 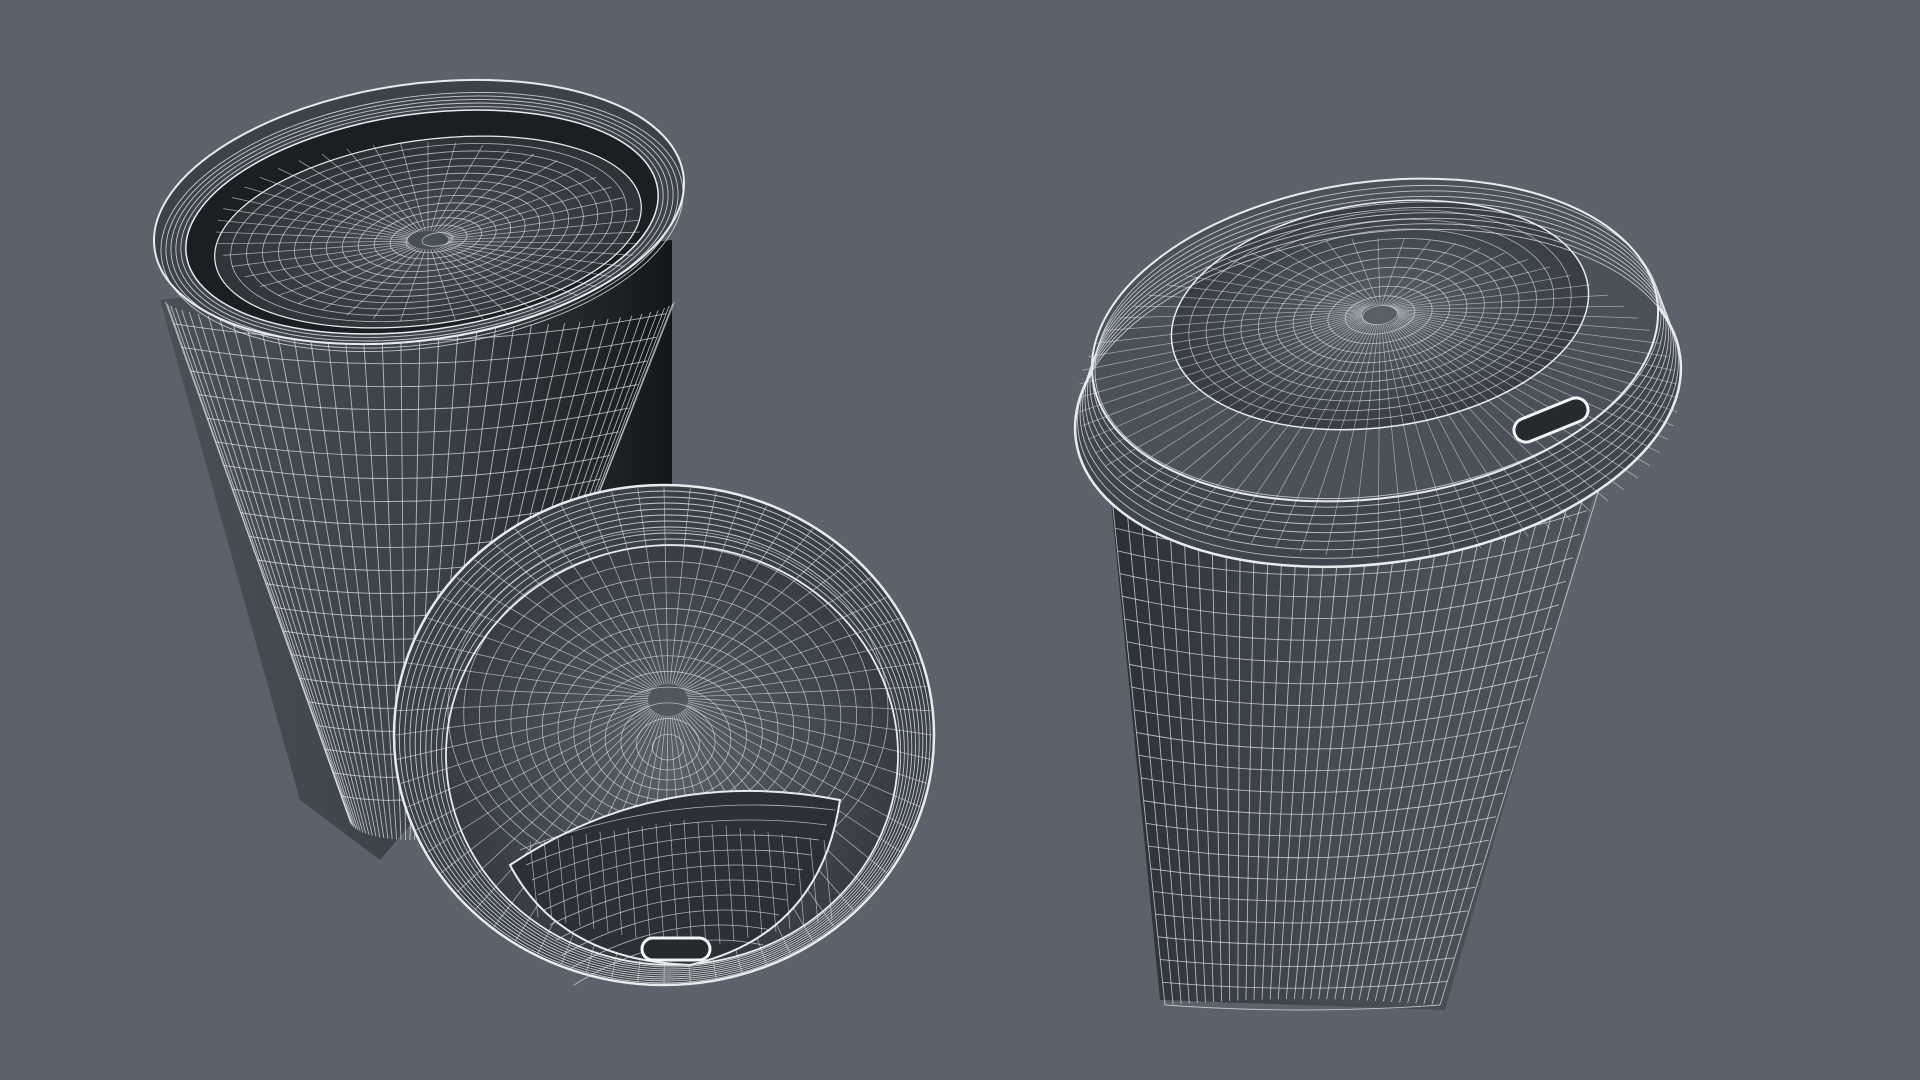 What do you see at coordinates (676, 949) in the screenshot?
I see `lid-sip-hole` at bounding box center [676, 949].